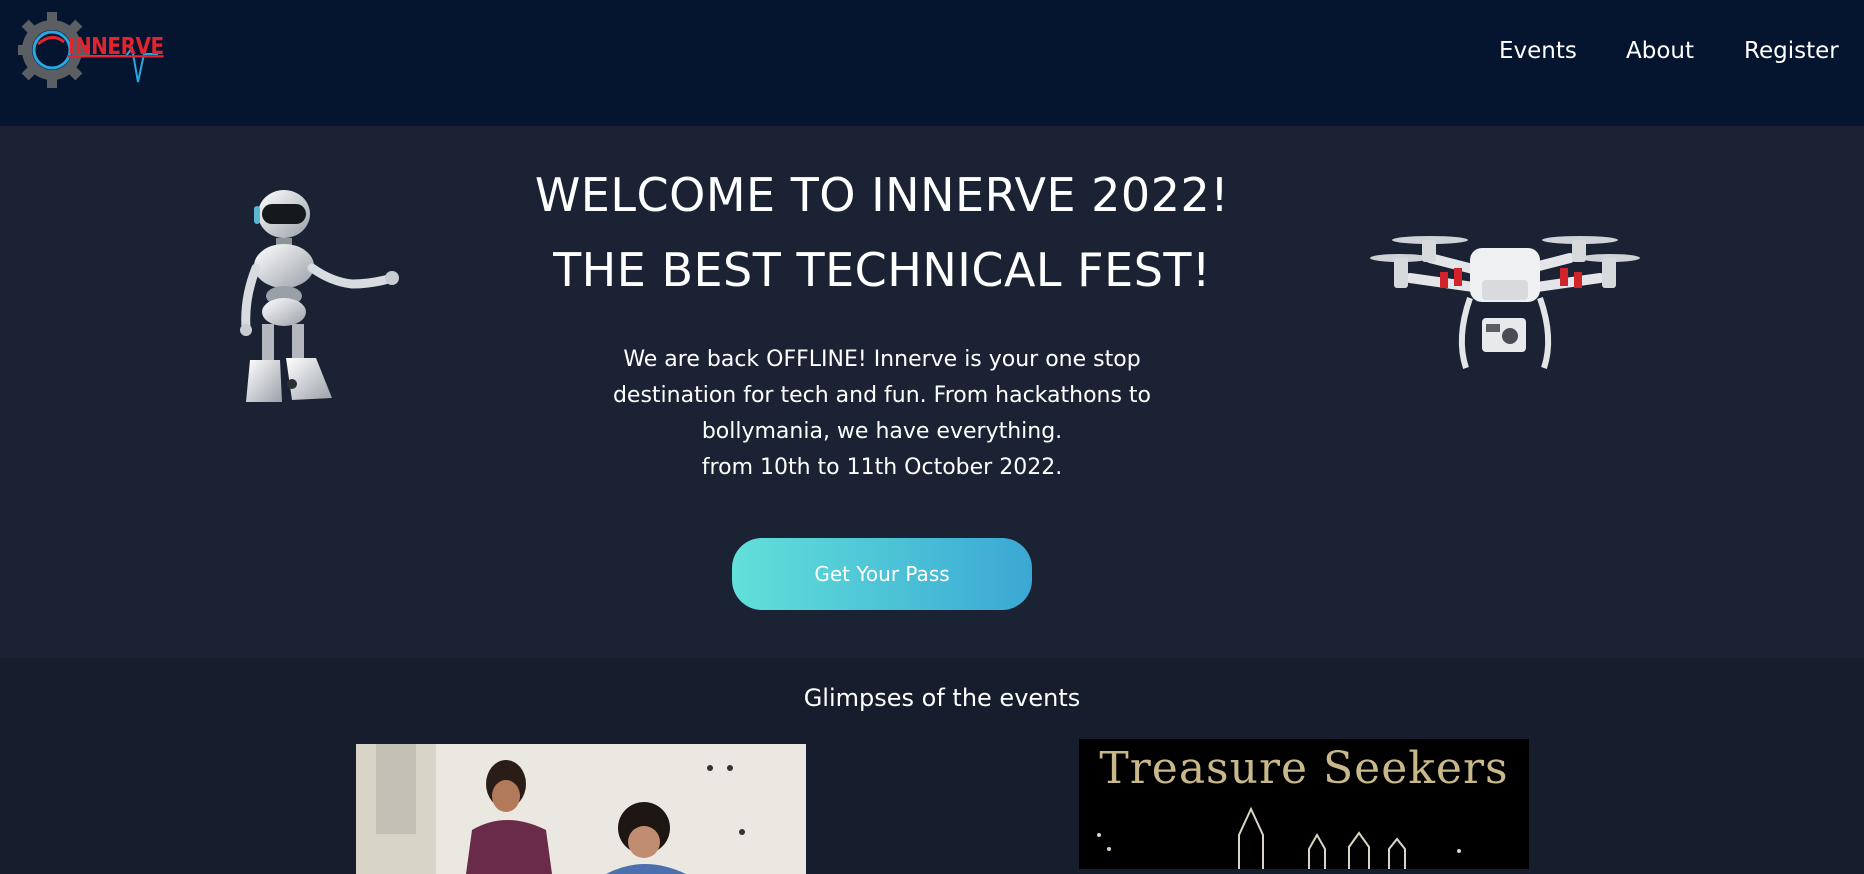  Describe the element at coordinates (932, 63) in the screenshot. I see `top-navbar: INNERVE Events About Register` at that location.